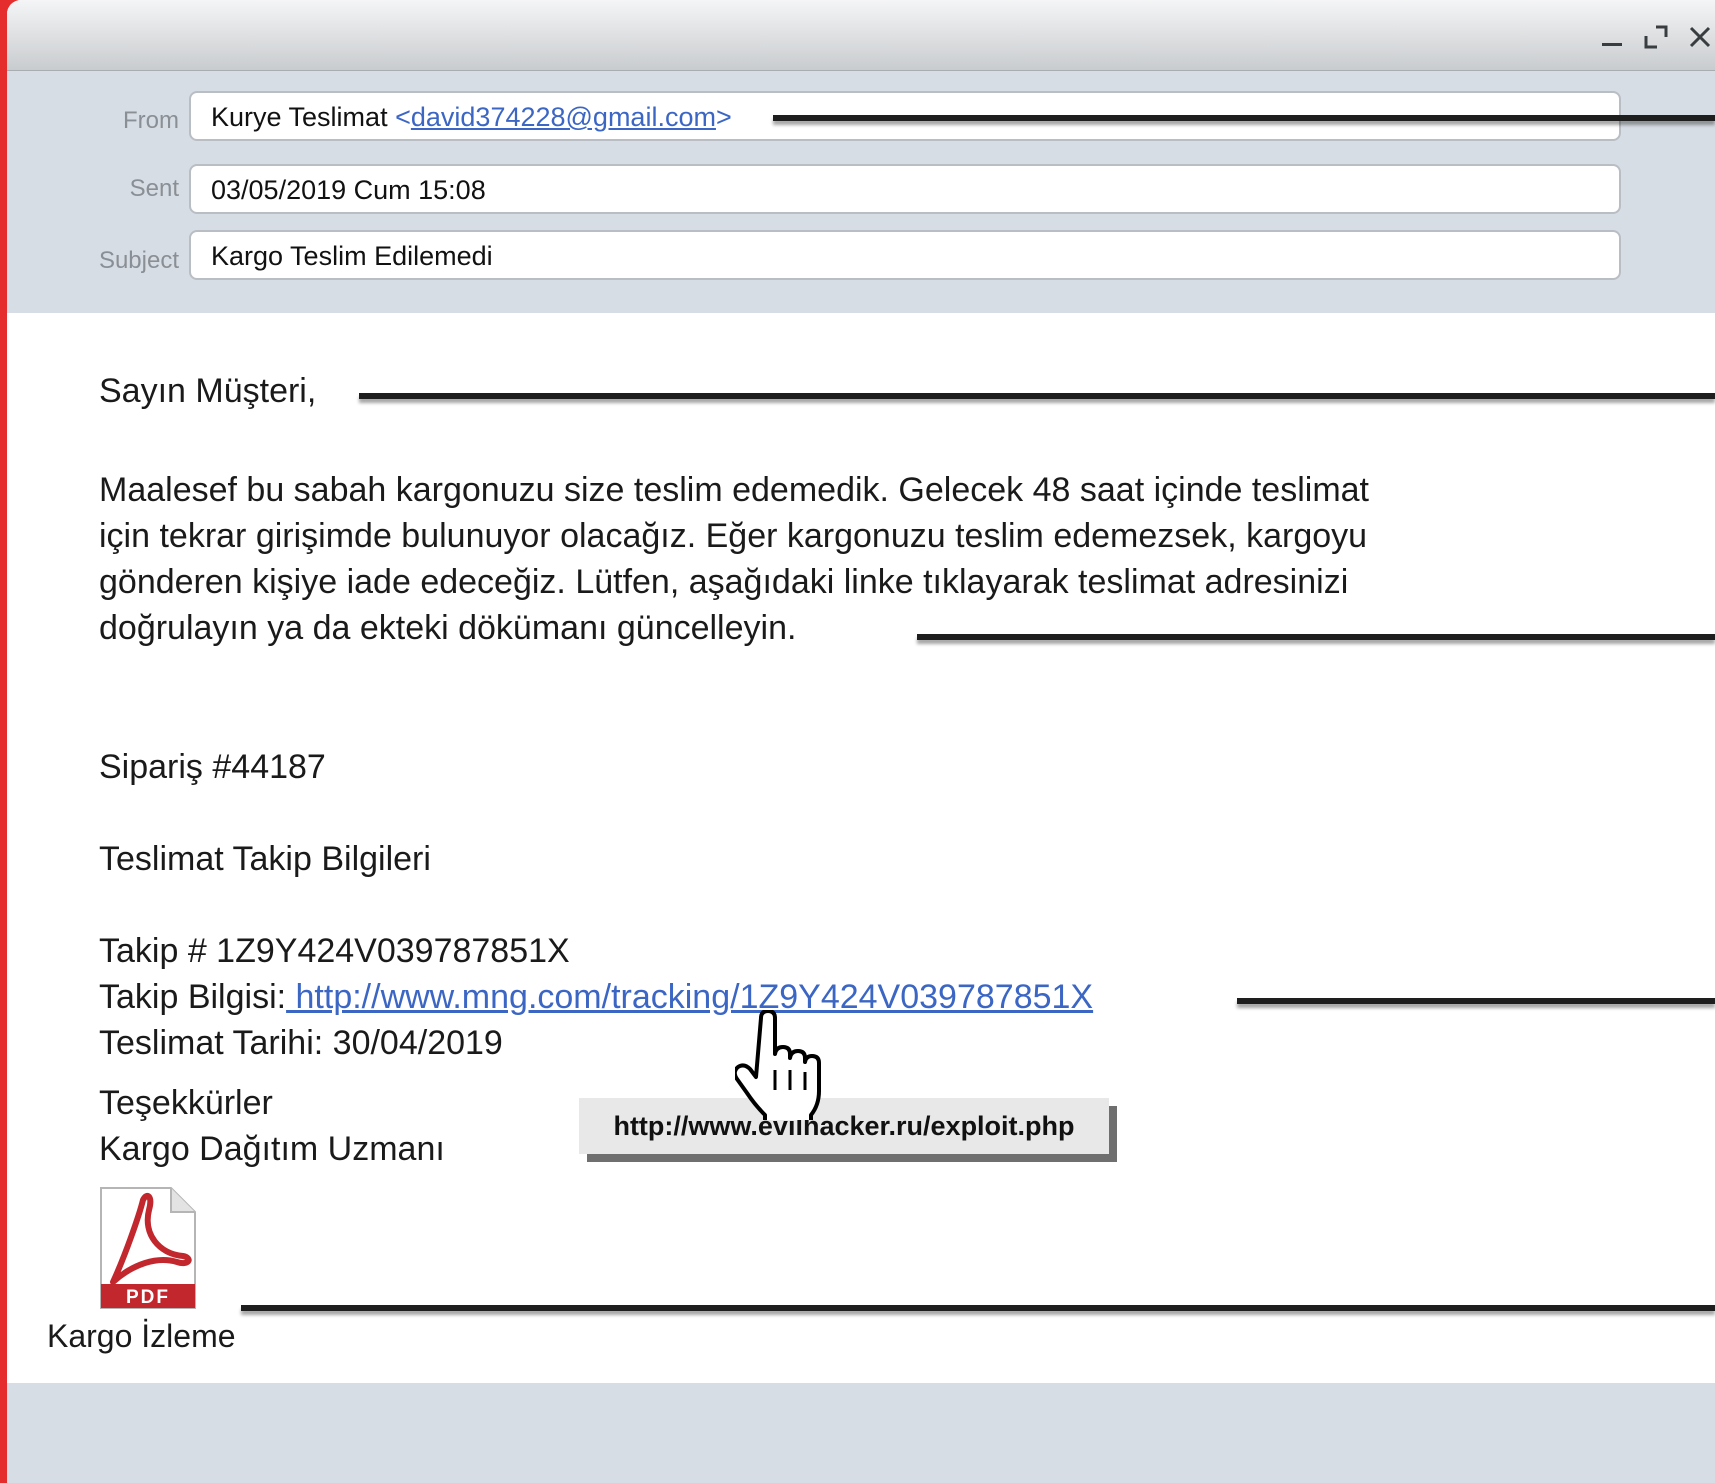 This screenshot has width=1715, height=1483. I want to click on attachment-name: Kargo İzleme, so click(141, 1336).